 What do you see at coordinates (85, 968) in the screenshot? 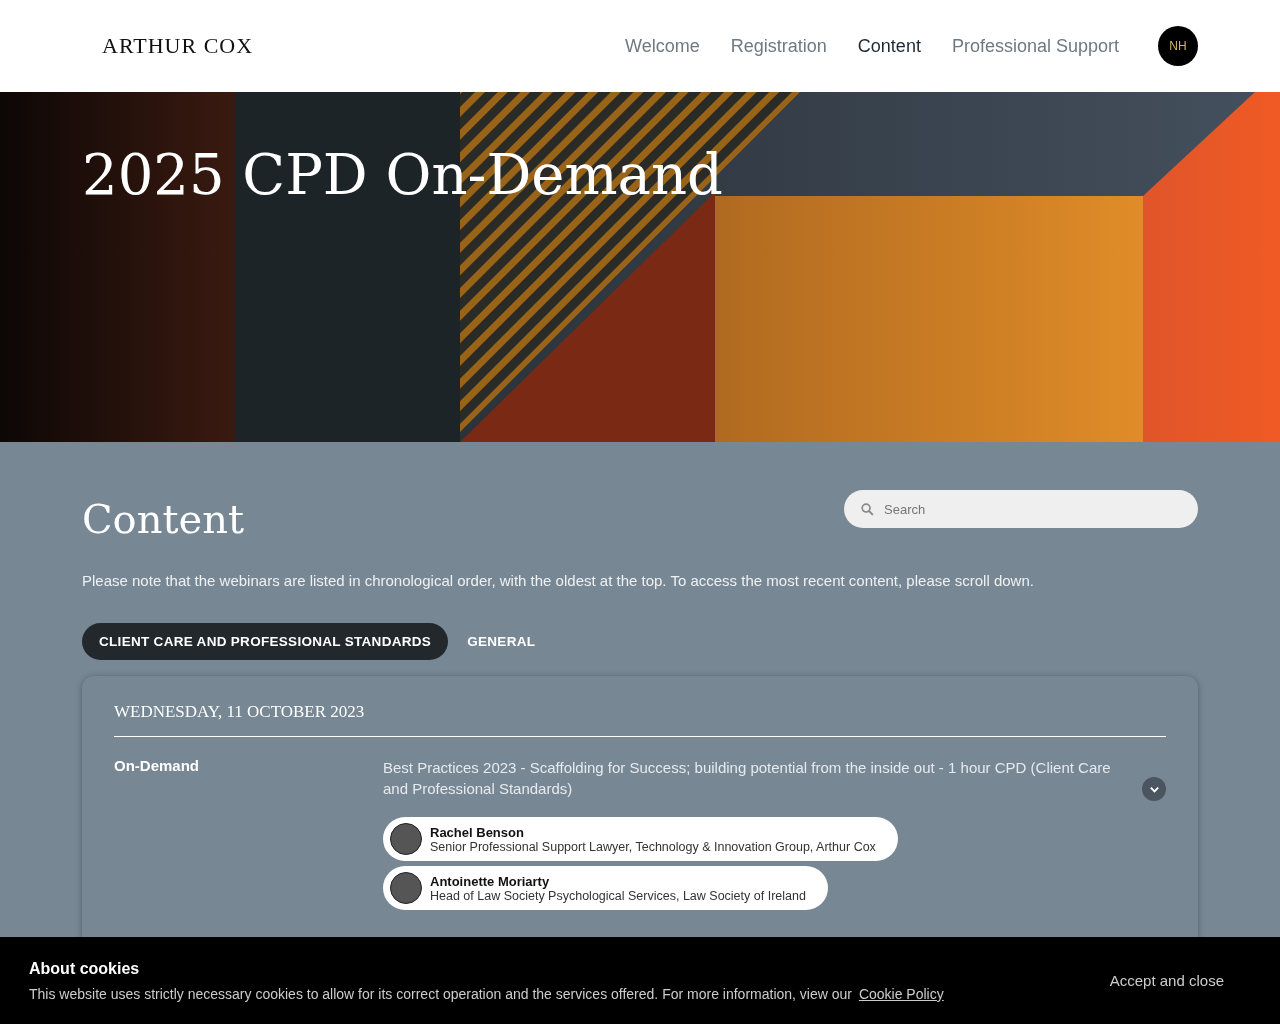
I see `cookie-title: About cookies` at bounding box center [85, 968].